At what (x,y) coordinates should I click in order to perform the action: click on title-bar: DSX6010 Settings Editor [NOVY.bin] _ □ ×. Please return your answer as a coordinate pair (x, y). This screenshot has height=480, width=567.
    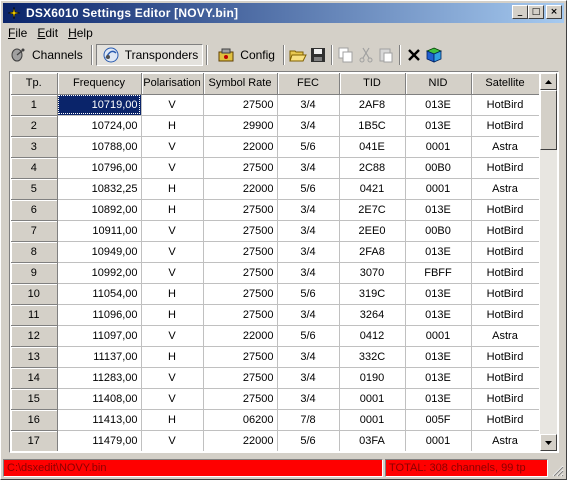
    Looking at the image, I should click on (283, 13).